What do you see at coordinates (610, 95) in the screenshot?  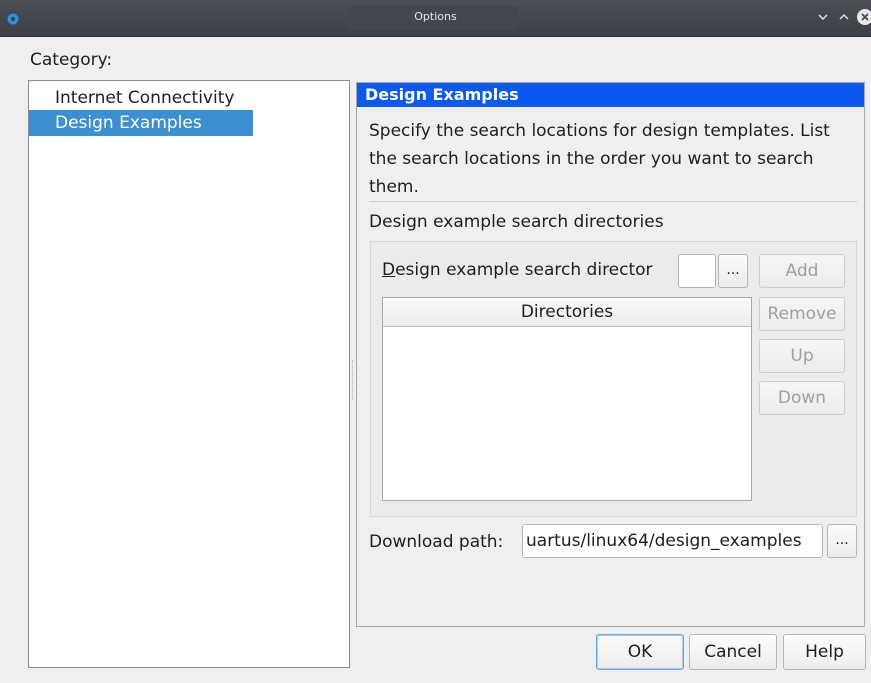 I see `panel-header: Design Examples` at bounding box center [610, 95].